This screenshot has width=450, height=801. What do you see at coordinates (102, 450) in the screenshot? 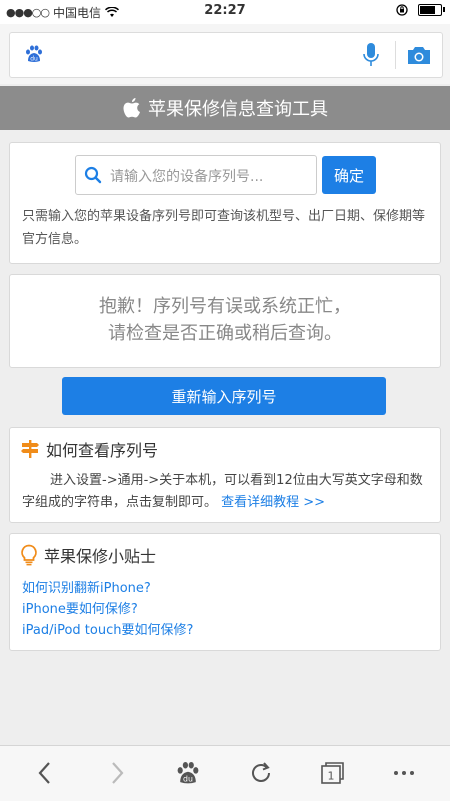
I see `howto-title: 如何查看序列号` at bounding box center [102, 450].